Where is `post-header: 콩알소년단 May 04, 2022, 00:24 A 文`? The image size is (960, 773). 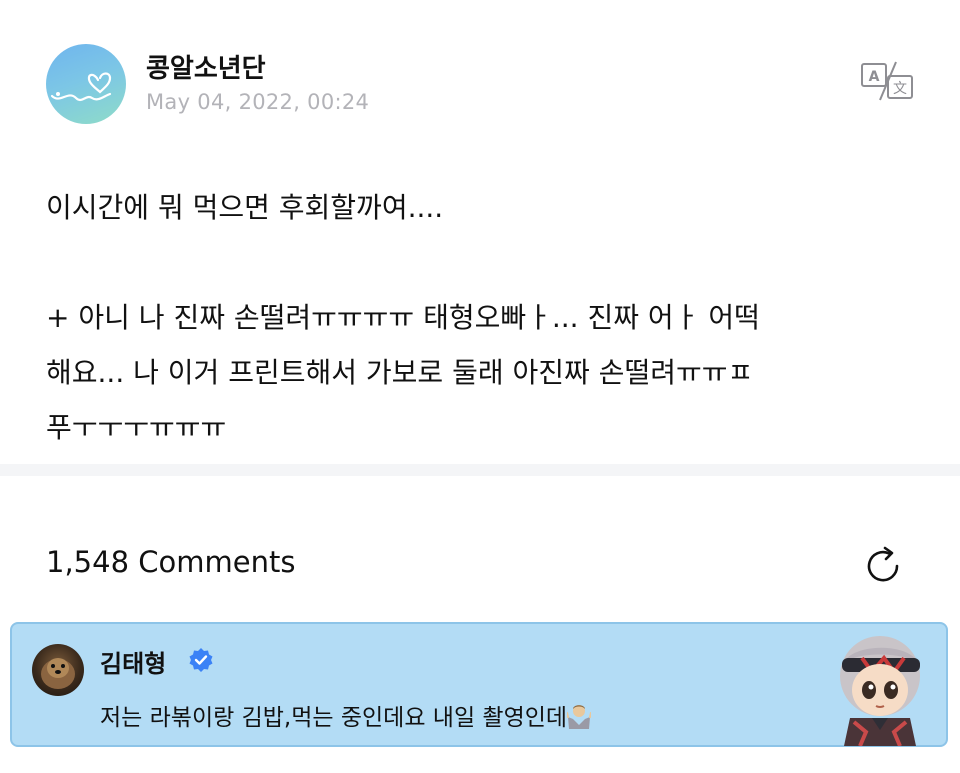
post-header: 콩알소년단 May 04, 2022, 00:24 A 文 is located at coordinates (481, 84).